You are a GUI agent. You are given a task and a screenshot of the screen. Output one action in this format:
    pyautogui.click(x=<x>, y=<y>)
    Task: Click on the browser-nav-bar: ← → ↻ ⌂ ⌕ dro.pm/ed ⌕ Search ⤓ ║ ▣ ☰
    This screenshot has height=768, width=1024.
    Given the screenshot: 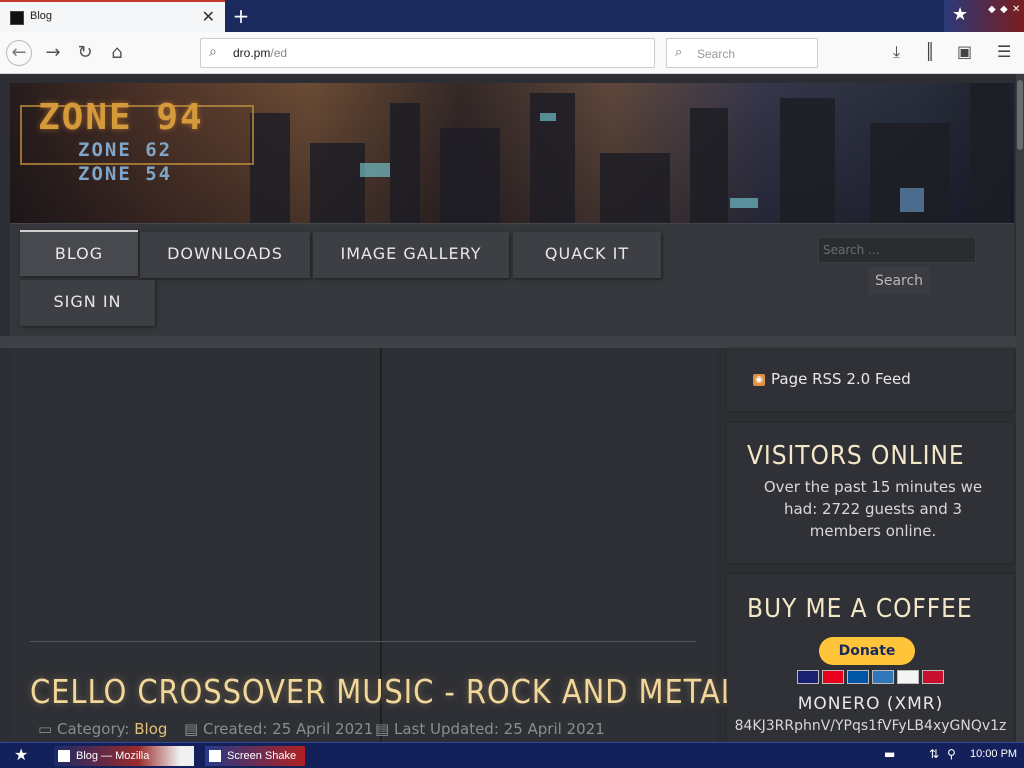 What is the action you would take?
    pyautogui.click(x=512, y=53)
    